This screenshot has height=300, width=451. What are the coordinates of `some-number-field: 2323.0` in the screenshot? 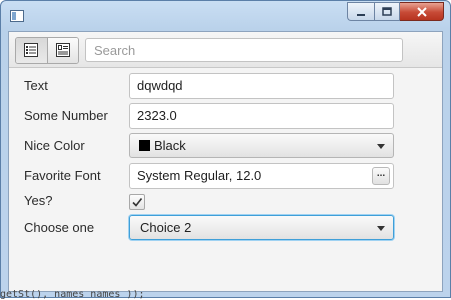 It's located at (261, 116).